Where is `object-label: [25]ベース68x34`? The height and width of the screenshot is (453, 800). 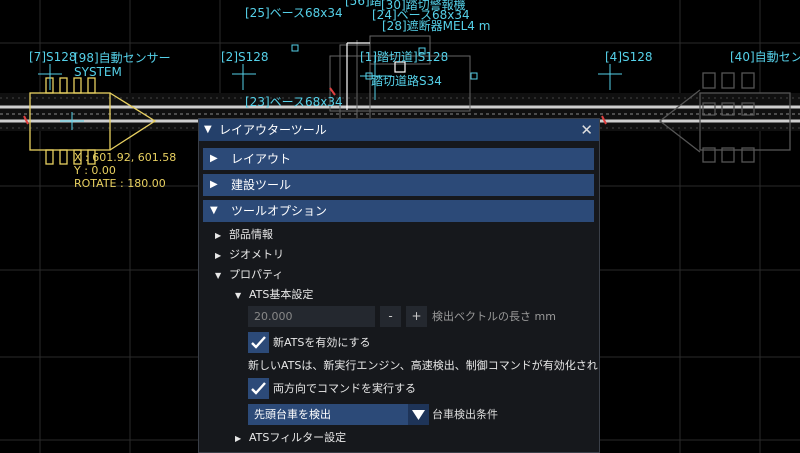
object-label: [25]ベース68x34 is located at coordinates (294, 13).